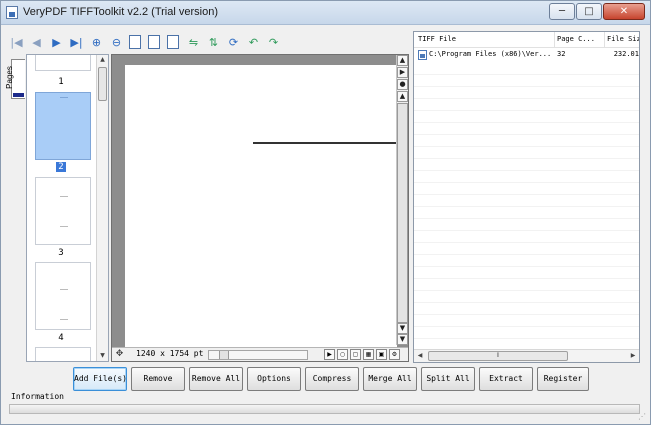  I want to click on rotate-icon: ⟳, so click(233, 42).